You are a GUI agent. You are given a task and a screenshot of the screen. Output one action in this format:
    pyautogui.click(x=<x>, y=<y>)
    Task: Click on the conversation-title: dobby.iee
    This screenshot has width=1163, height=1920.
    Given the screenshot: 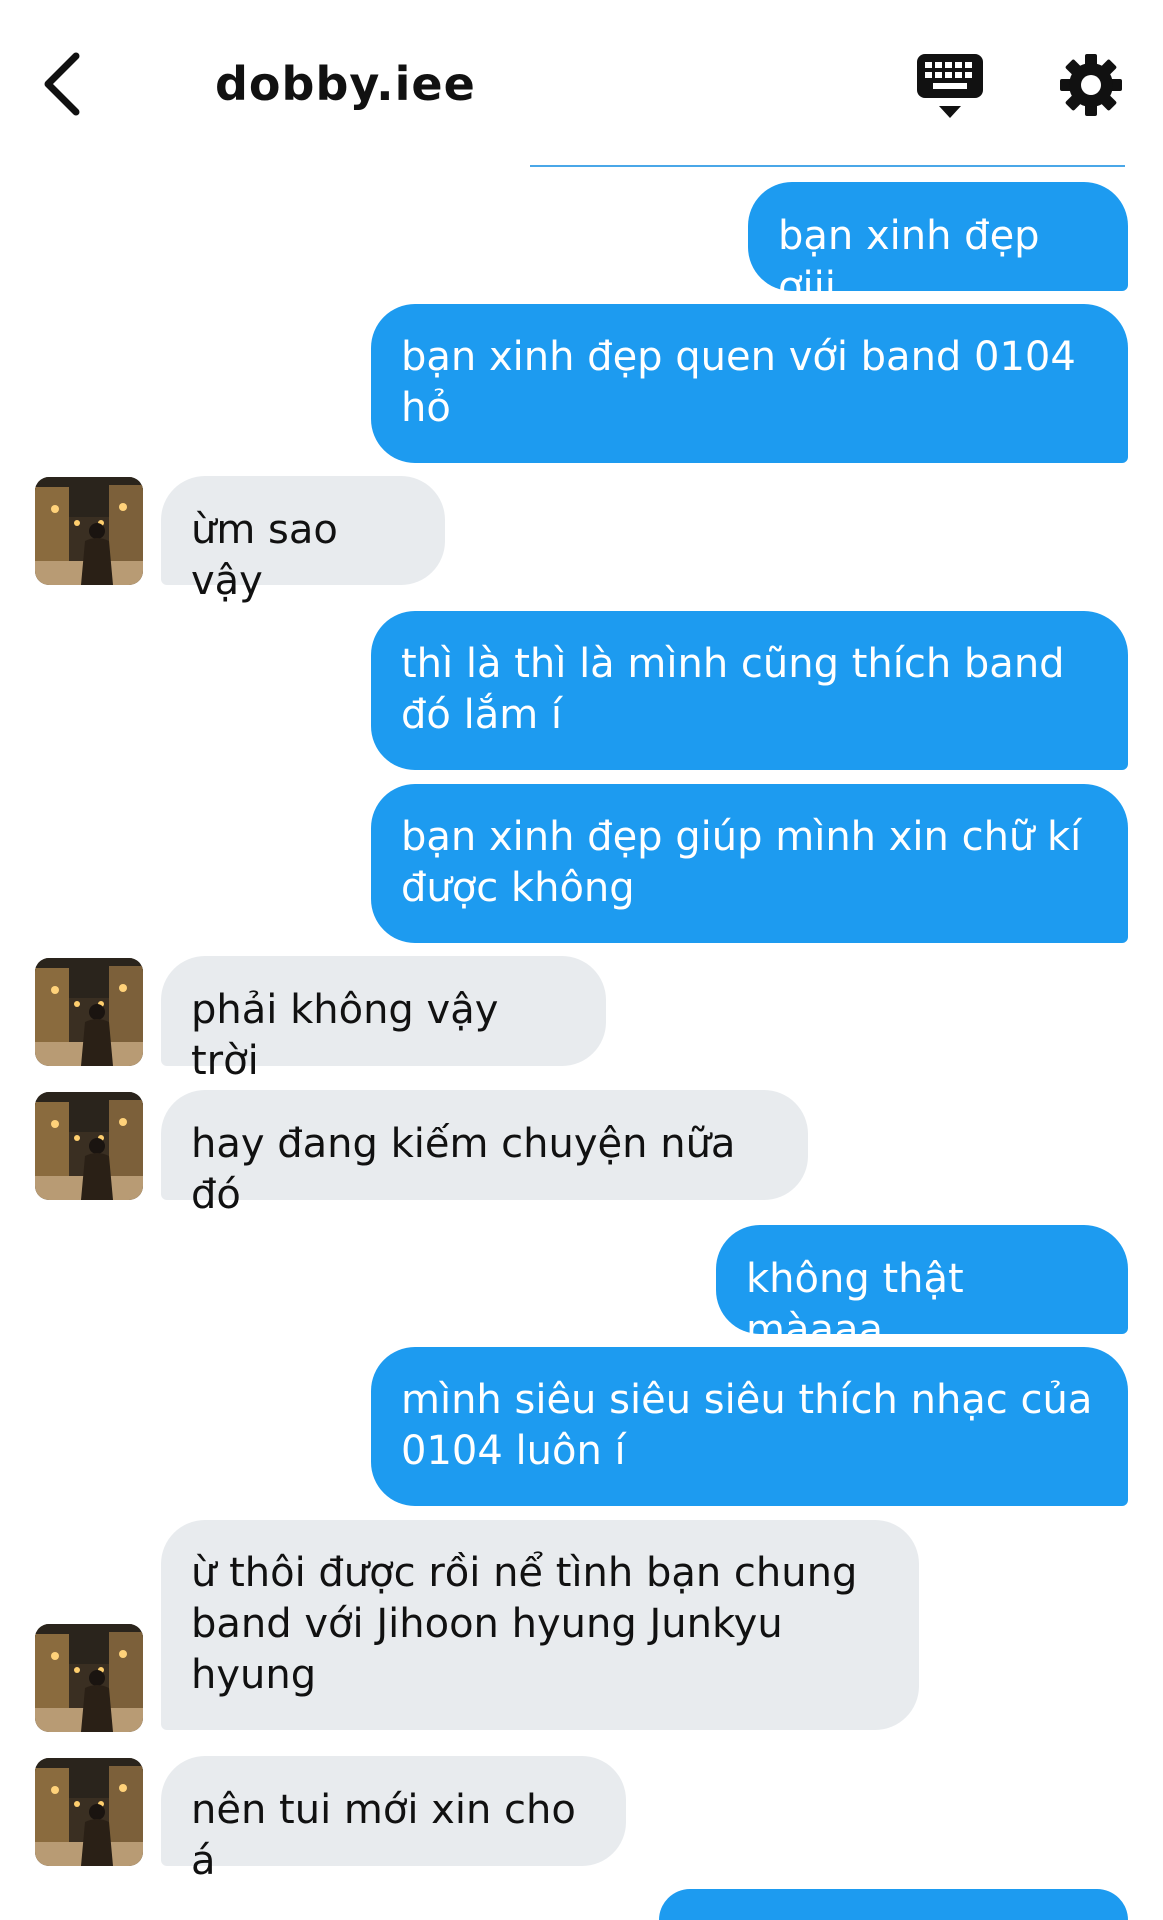 What is the action you would take?
    pyautogui.click(x=345, y=84)
    